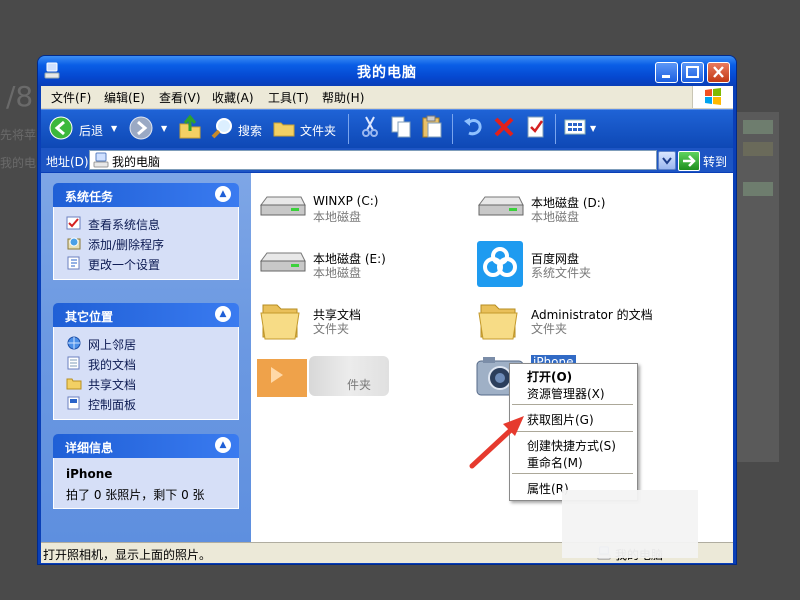 This screenshot has width=800, height=600. Describe the element at coordinates (71, 97) in the screenshot. I see `menu-file: 文件(F)` at that location.